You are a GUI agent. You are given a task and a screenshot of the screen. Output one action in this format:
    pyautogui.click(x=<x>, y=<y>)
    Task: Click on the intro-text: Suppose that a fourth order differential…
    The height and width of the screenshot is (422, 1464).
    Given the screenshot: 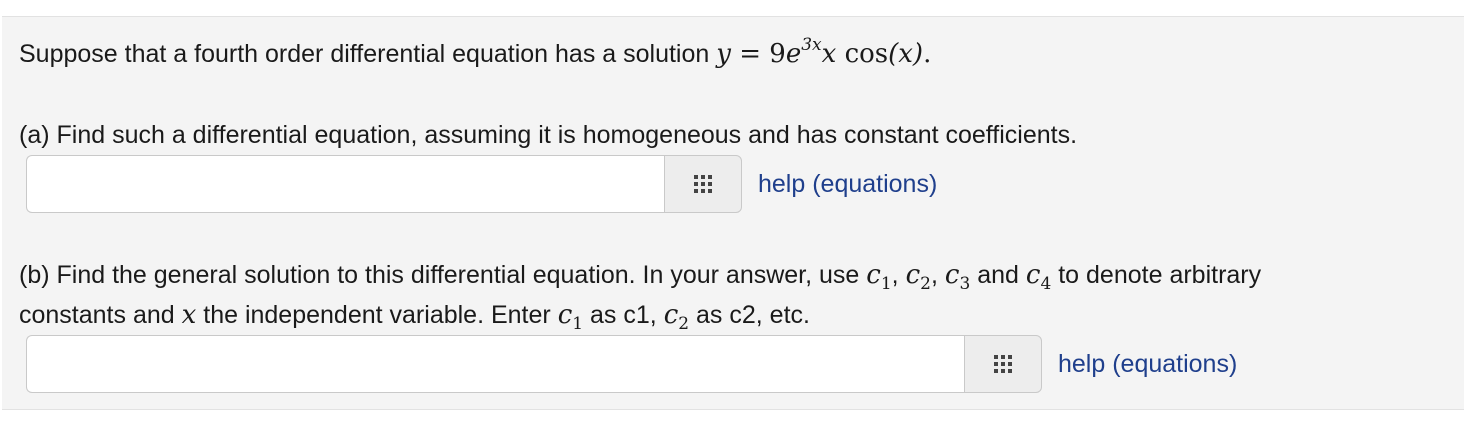 What is the action you would take?
    pyautogui.click(x=364, y=54)
    